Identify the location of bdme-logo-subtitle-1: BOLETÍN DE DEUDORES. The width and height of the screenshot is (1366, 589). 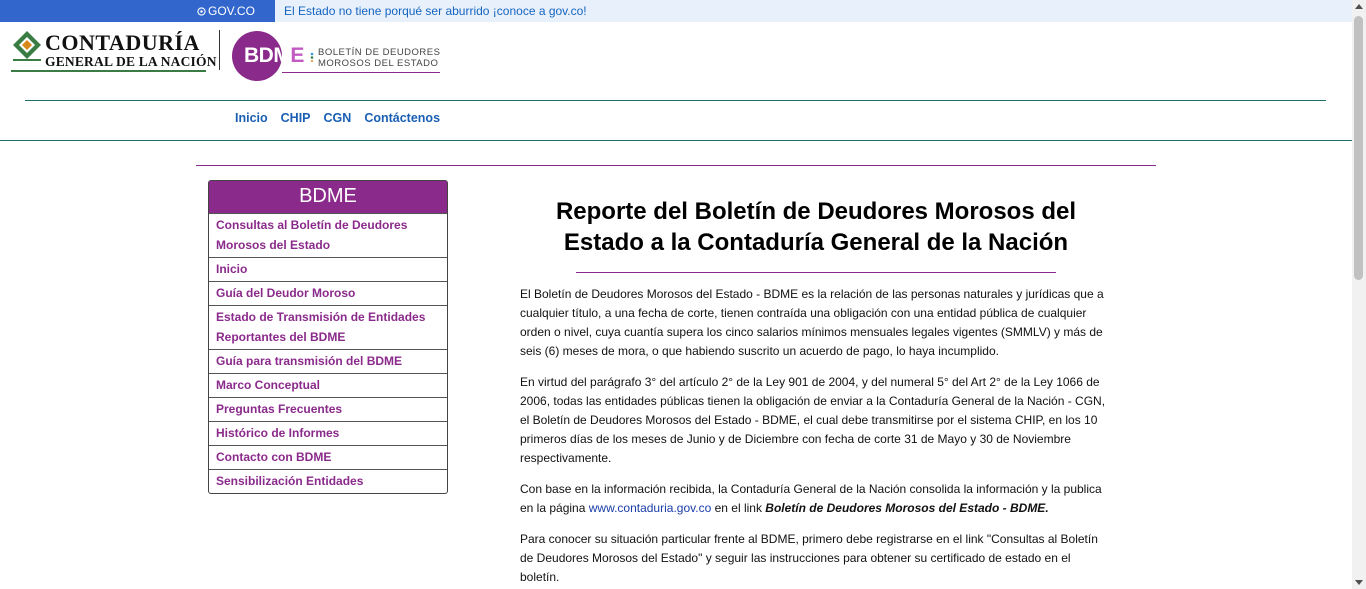
(379, 52).